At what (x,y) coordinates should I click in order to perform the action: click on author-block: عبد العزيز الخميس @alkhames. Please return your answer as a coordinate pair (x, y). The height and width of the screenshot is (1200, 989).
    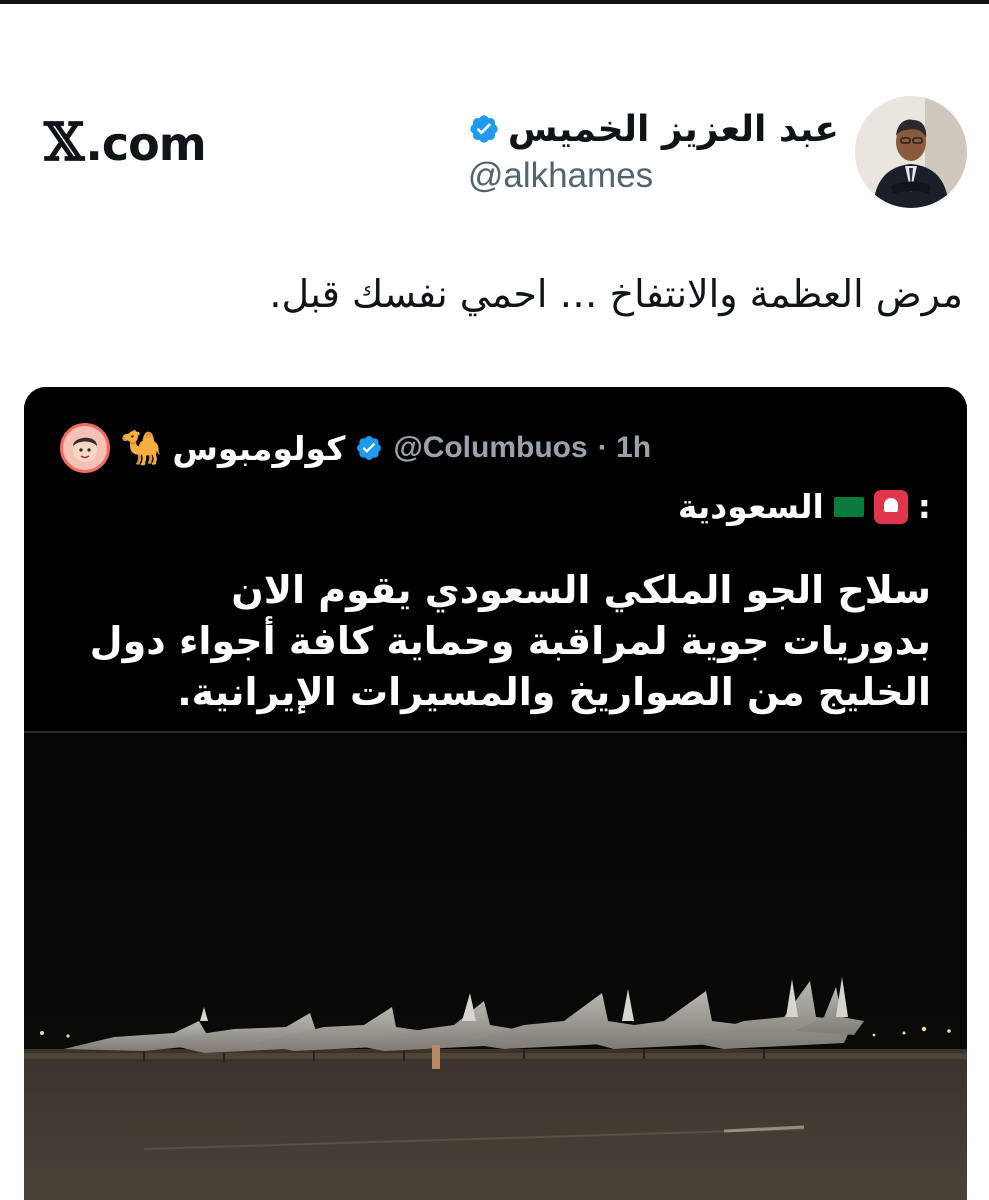
    Looking at the image, I should click on (717, 152).